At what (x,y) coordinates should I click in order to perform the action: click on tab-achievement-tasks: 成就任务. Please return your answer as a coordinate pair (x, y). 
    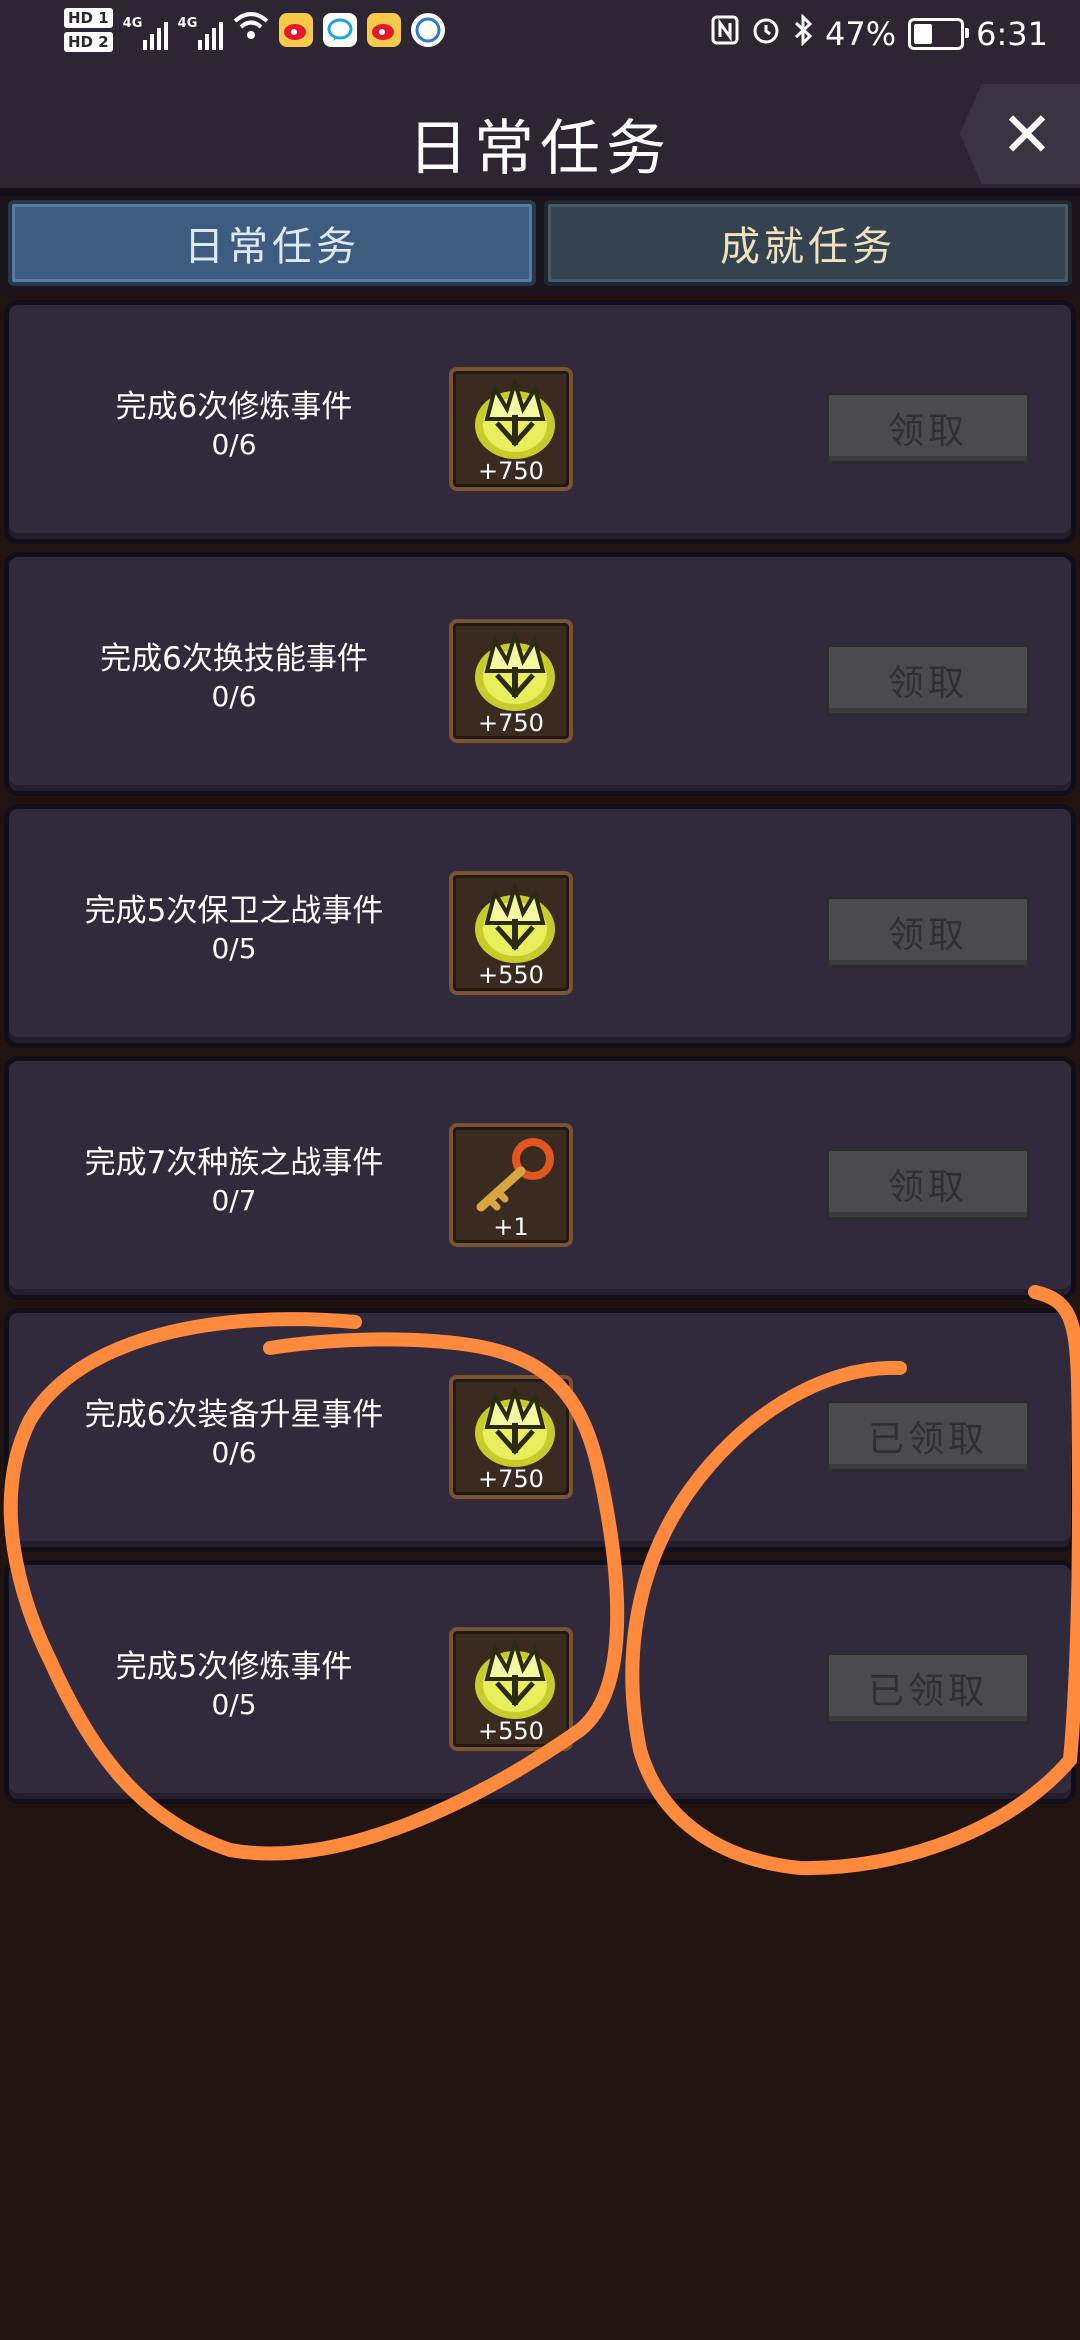
    Looking at the image, I should click on (808, 243).